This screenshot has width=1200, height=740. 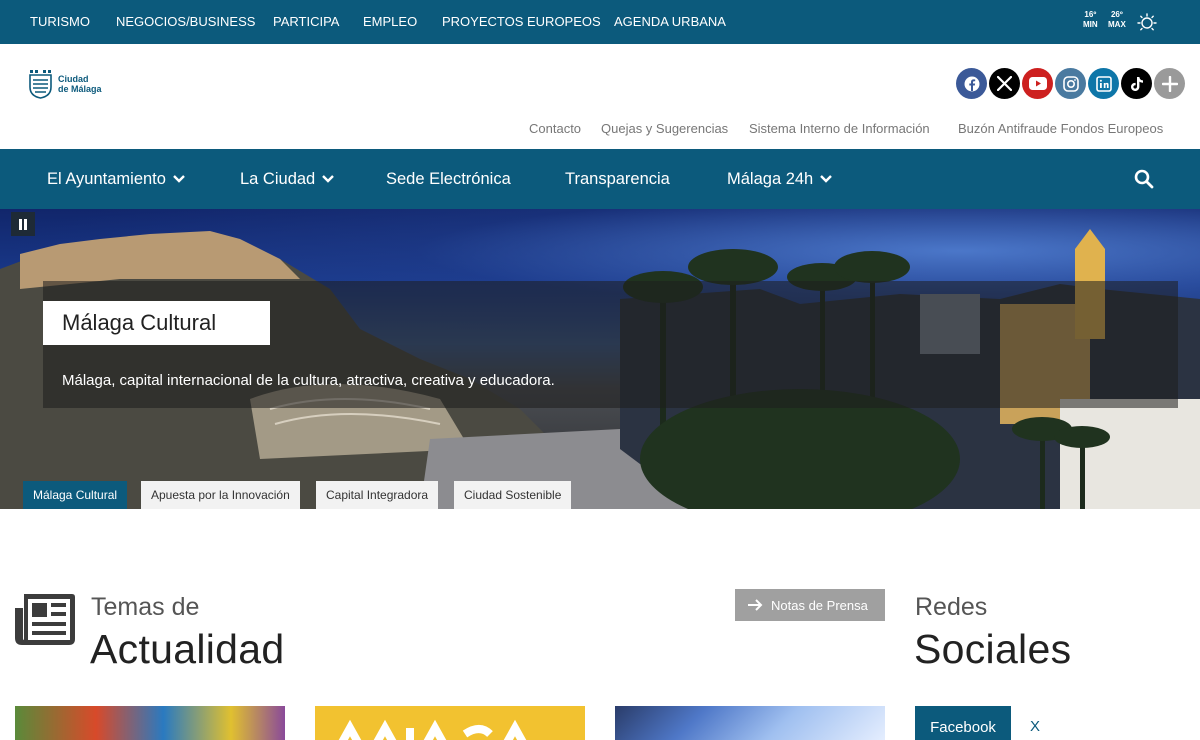 What do you see at coordinates (770, 179) in the screenshot?
I see `nav-item-label: Málaga 24h` at bounding box center [770, 179].